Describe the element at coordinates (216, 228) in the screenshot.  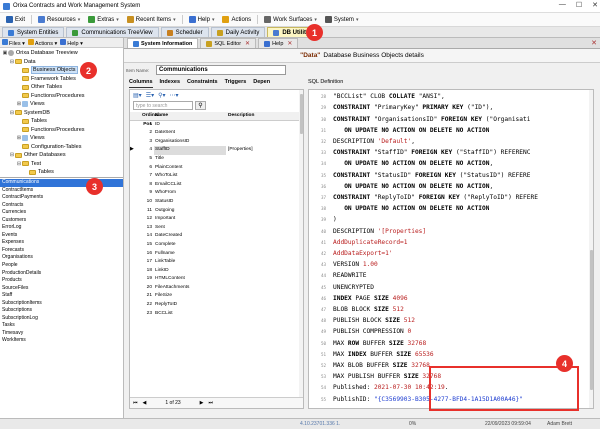
I see `table-row: 13 Sent` at that location.